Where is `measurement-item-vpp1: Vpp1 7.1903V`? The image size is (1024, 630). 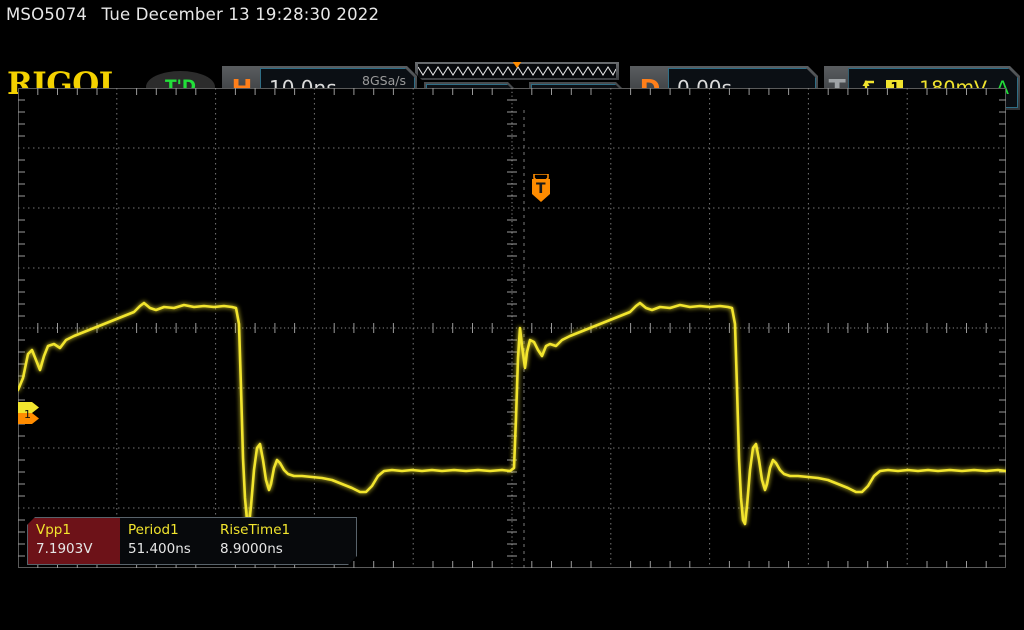
measurement-item-vpp1: Vpp1 7.1903V is located at coordinates (74, 541).